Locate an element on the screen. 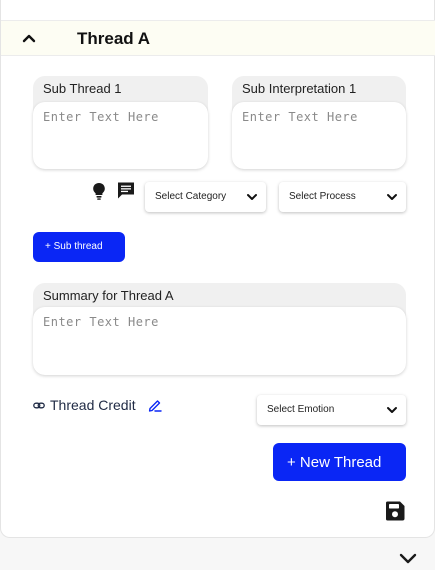 The width and height of the screenshot is (435, 570). add-sub-thread-label: + Sub thread is located at coordinates (74, 246).